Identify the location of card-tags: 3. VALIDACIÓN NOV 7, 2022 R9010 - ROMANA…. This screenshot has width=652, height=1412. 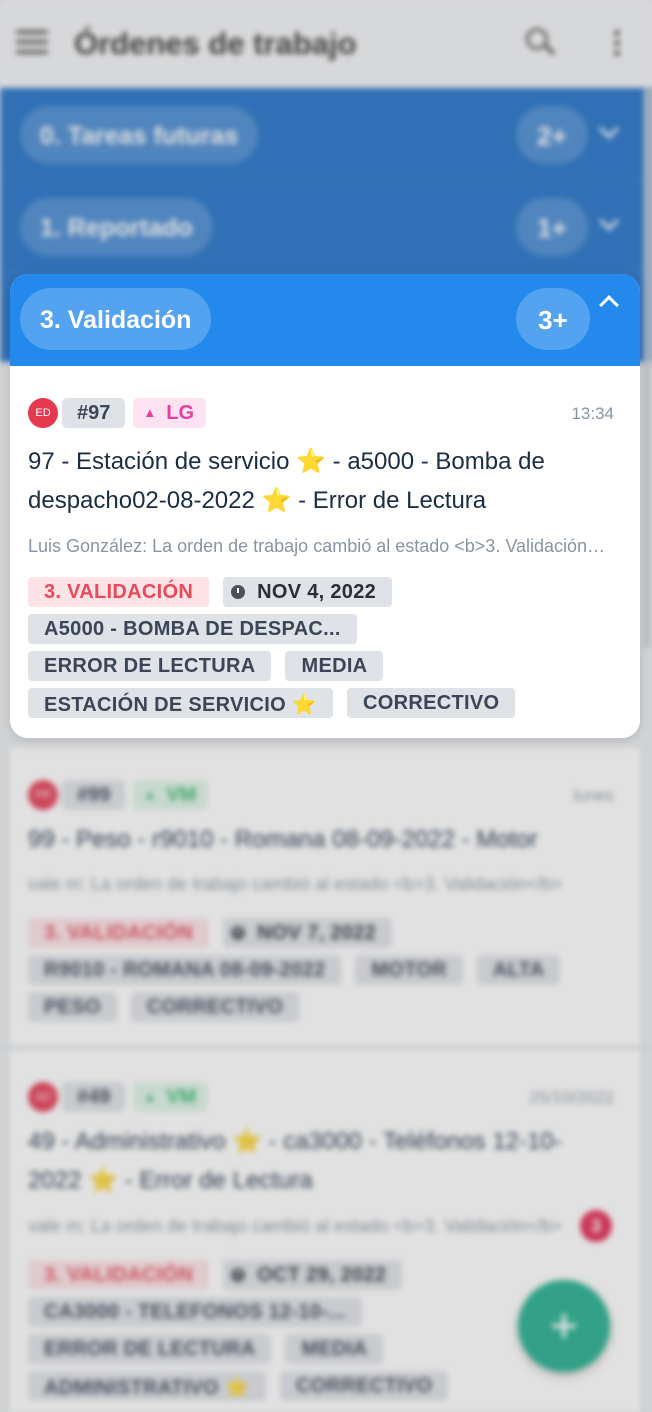
(328, 973).